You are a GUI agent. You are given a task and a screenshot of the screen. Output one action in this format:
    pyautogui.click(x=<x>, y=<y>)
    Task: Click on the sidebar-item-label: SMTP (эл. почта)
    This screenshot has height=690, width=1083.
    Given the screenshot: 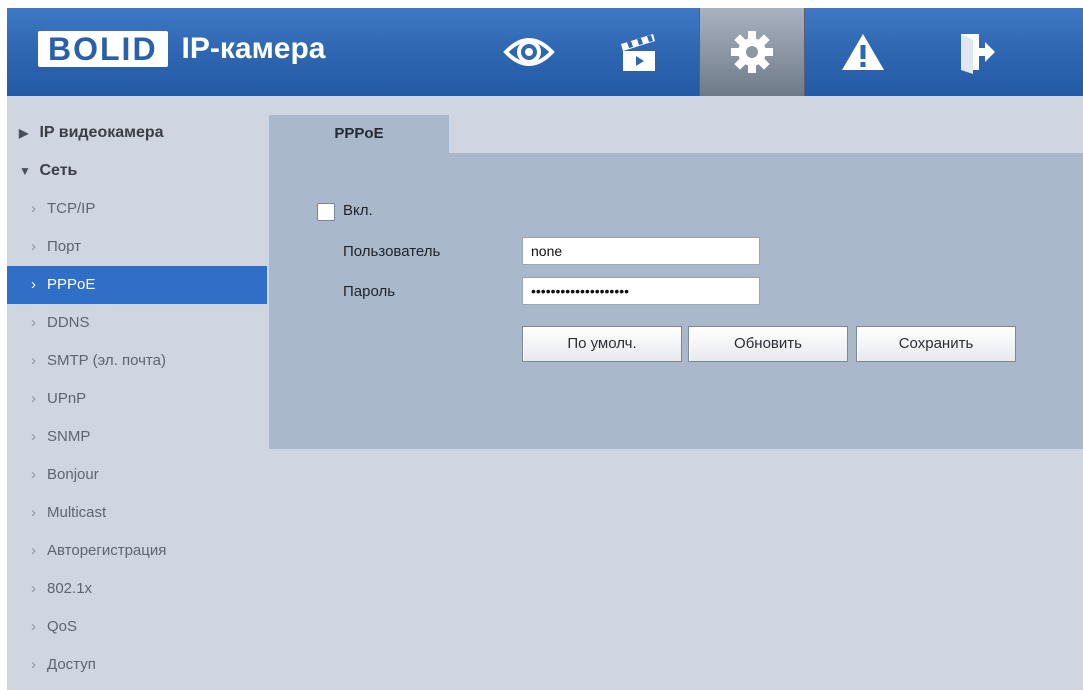 What is the action you would take?
    pyautogui.click(x=106, y=360)
    